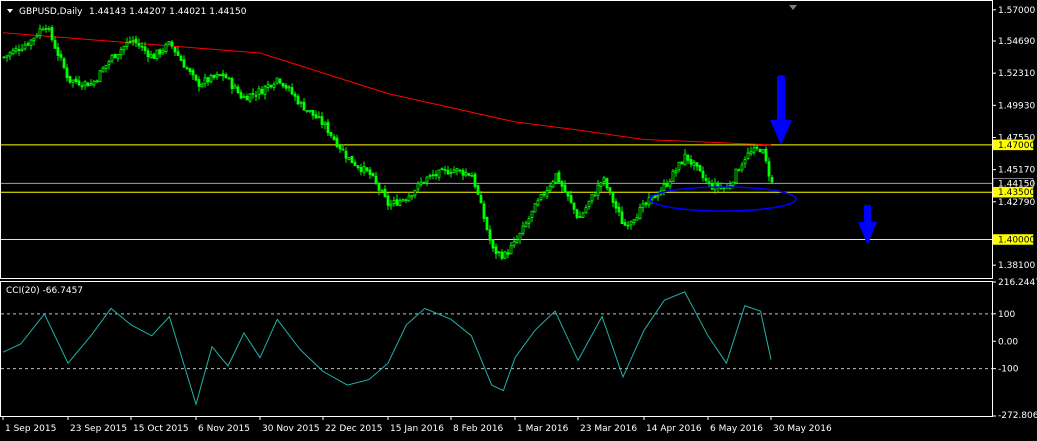 The height and width of the screenshot is (441, 1037). What do you see at coordinates (10, 11) in the screenshot?
I see `symbol-menu-triangle-icon` at bounding box center [10, 11].